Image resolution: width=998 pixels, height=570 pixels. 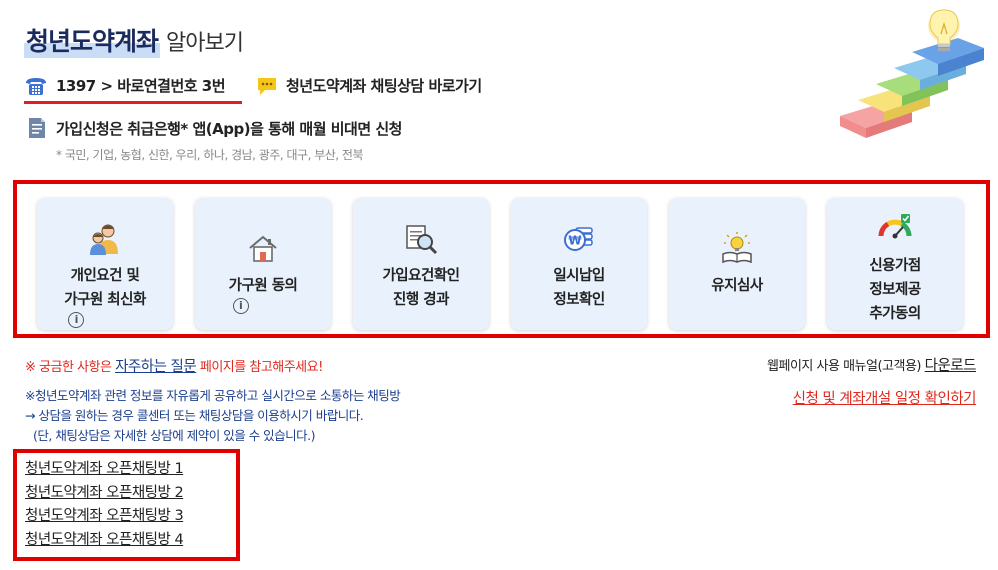 What do you see at coordinates (130, 494) in the screenshot?
I see `open-chat-link-2: 청년도약계좌 오픈채팅방 2` at bounding box center [130, 494].